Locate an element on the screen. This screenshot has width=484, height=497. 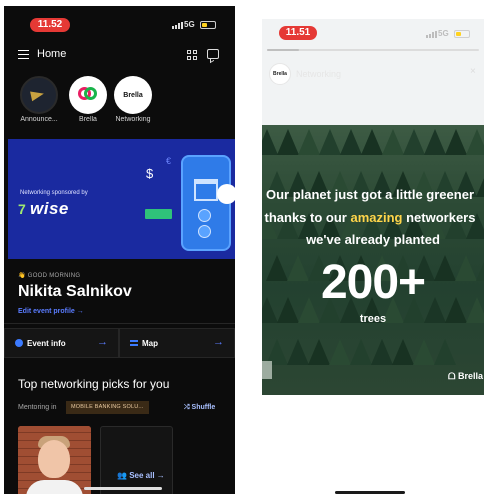
divider is located at coordinates (119, 323).